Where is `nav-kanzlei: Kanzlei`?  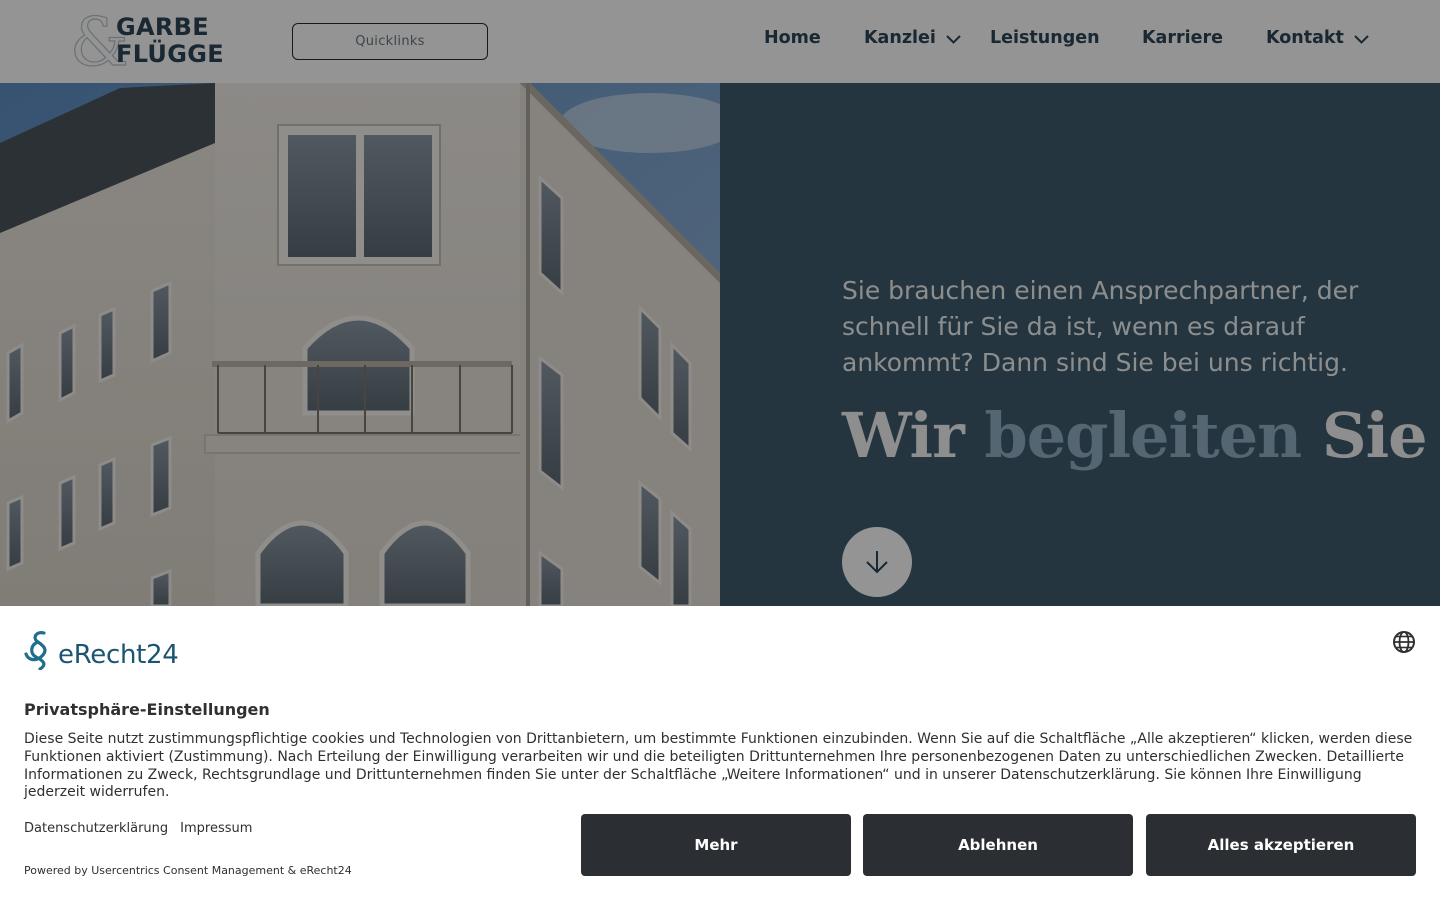
nav-kanzlei: Kanzlei is located at coordinates (913, 38).